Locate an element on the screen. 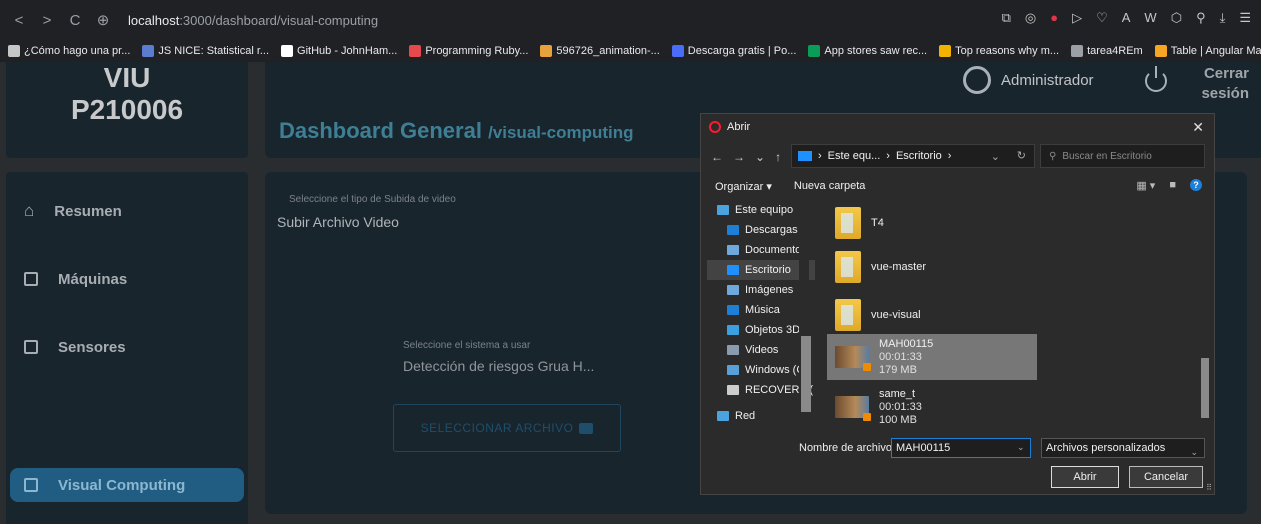  help-icon: ? is located at coordinates (1196, 185).